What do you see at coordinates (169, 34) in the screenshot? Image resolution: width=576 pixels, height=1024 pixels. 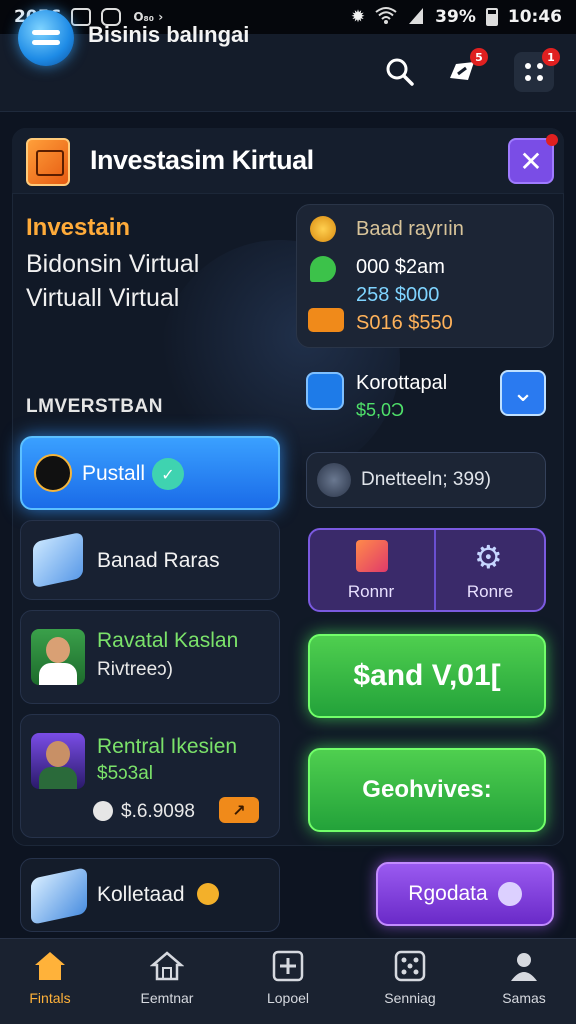 I see `app-title: Bisinis balıngai` at bounding box center [169, 34].